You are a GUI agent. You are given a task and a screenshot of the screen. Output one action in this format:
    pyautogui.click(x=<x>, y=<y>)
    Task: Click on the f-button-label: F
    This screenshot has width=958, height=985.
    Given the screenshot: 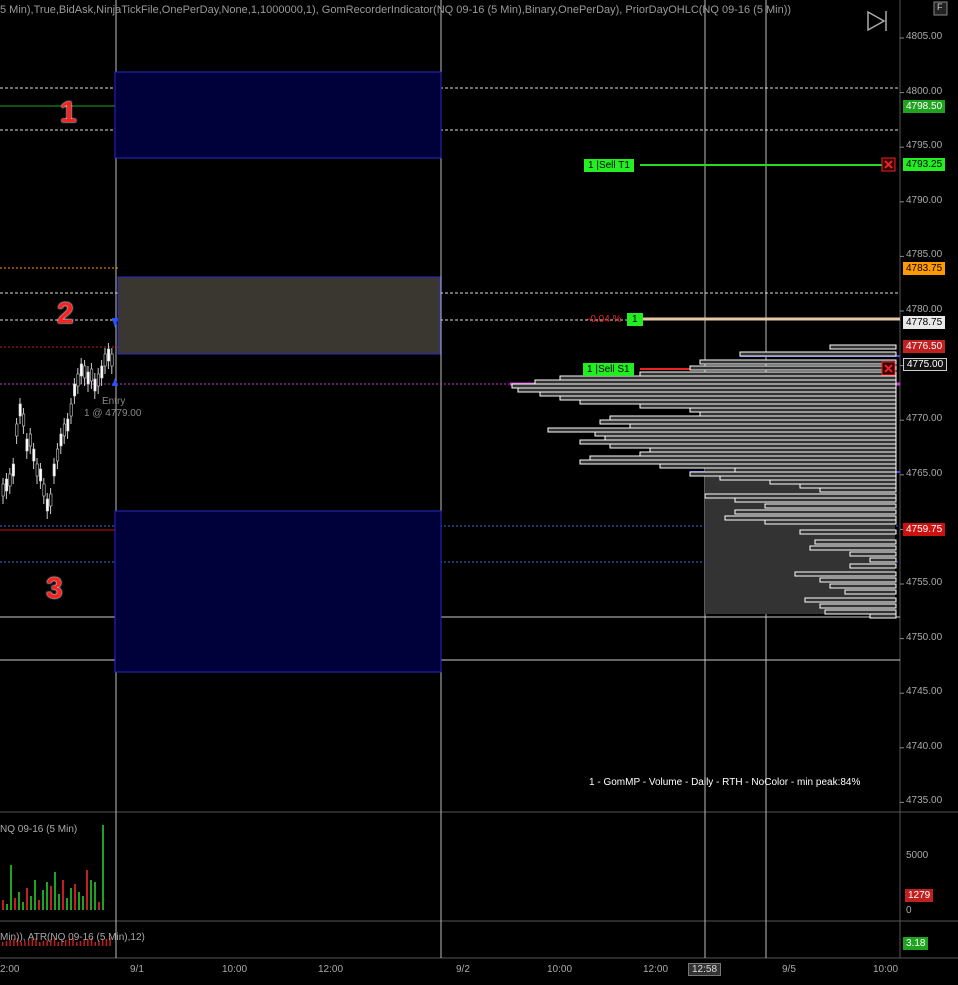 What is the action you would take?
    pyautogui.click(x=940, y=7)
    